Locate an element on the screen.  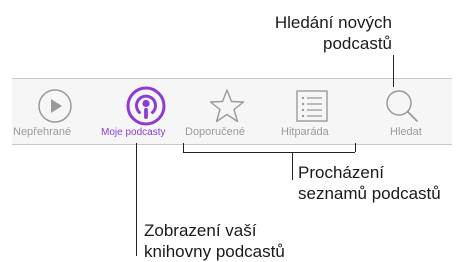
callout-search-line-1: Hledání nových is located at coordinates (333, 22).